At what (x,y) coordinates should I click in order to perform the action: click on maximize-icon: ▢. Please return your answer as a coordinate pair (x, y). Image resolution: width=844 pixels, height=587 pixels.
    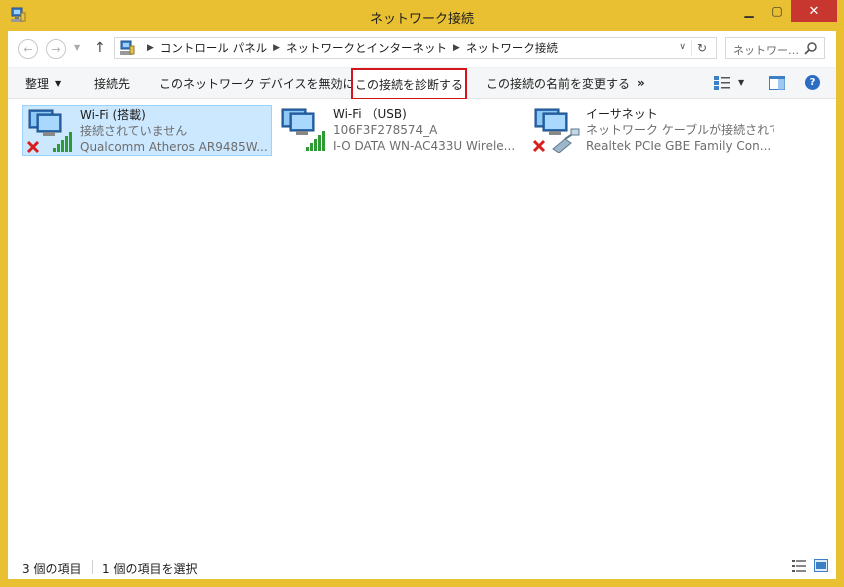
    Looking at the image, I should click on (777, 11).